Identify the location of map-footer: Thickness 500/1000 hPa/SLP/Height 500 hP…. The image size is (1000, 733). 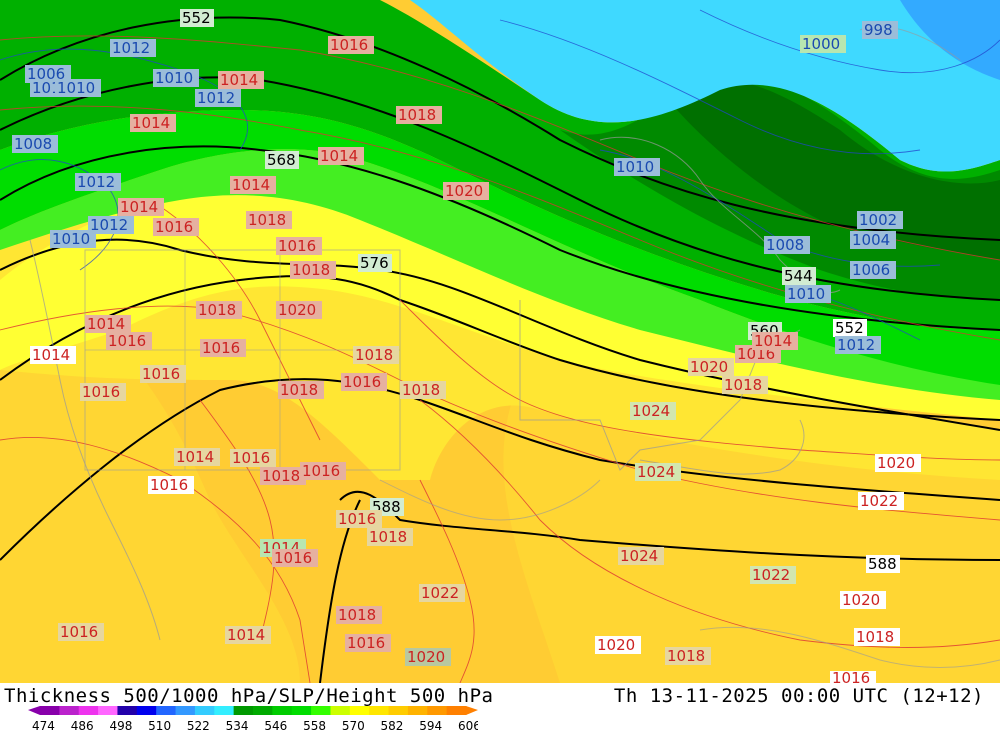
(500, 708).